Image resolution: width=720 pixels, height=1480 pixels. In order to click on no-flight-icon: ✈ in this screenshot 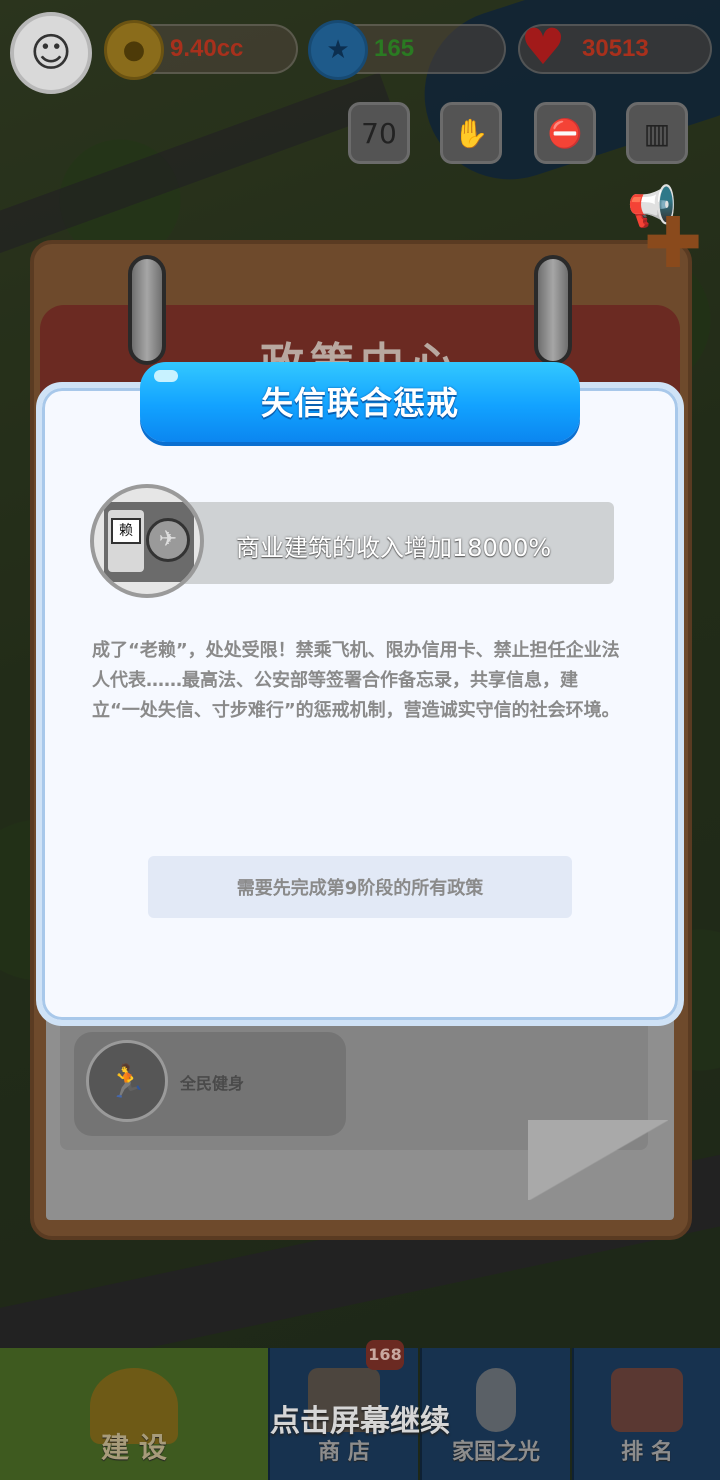, I will do `click(168, 540)`.